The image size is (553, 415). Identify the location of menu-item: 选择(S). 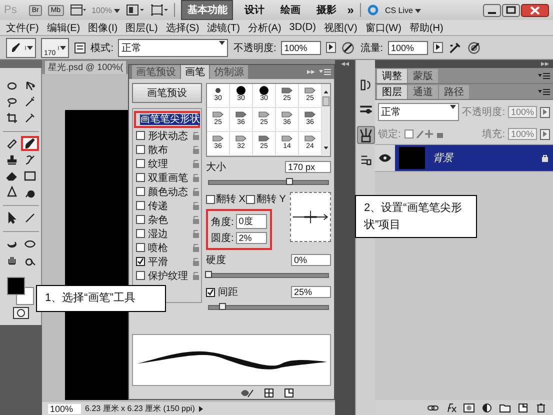
(183, 27).